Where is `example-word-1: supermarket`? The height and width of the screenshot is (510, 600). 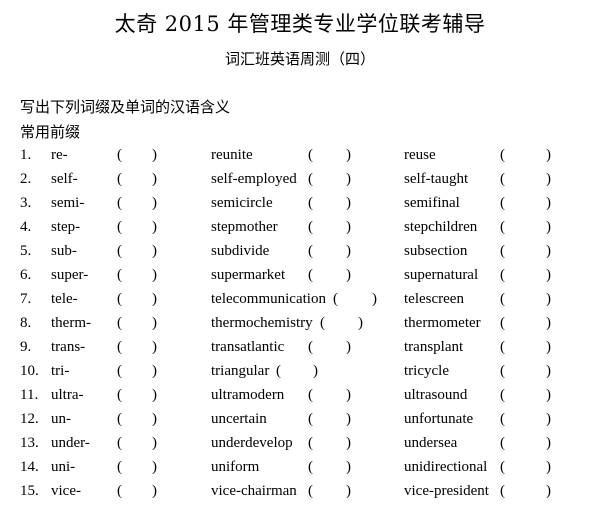
example-word-1: supermarket is located at coordinates (248, 275).